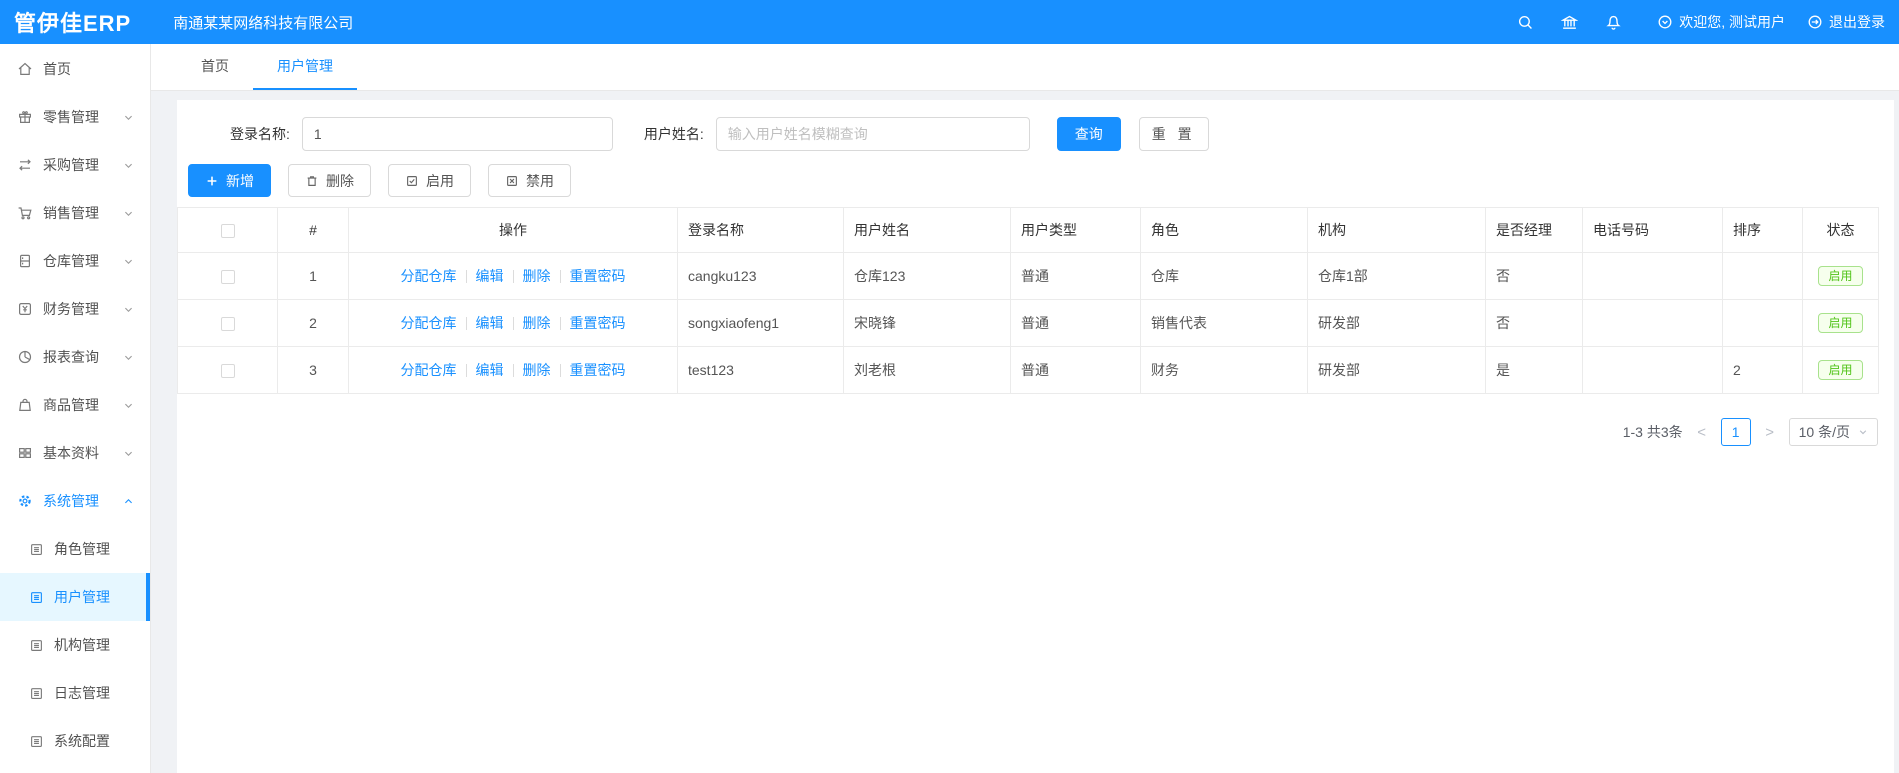 Image resolution: width=1899 pixels, height=773 pixels. Describe the element at coordinates (1652, 323) in the screenshot. I see `cell-phone` at that location.